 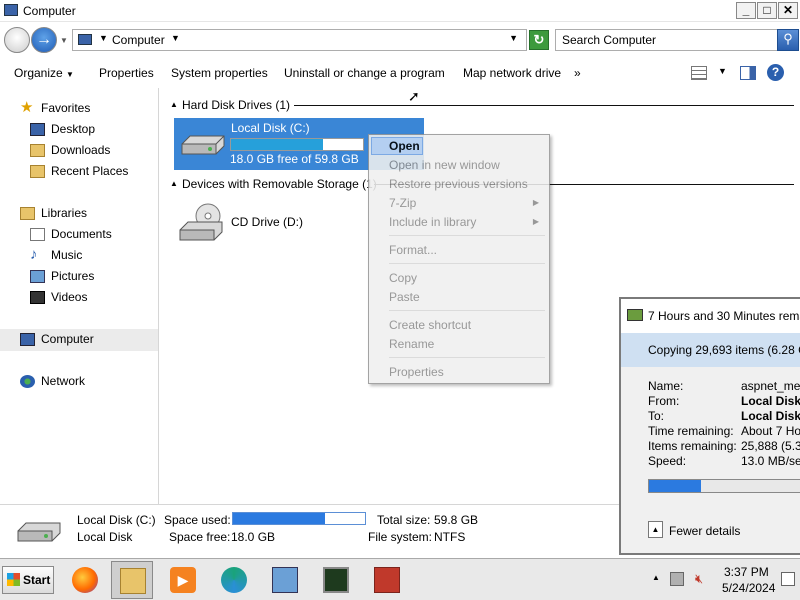 What do you see at coordinates (450, 537) in the screenshot?
I see `file-system-value: NTFS` at bounding box center [450, 537].